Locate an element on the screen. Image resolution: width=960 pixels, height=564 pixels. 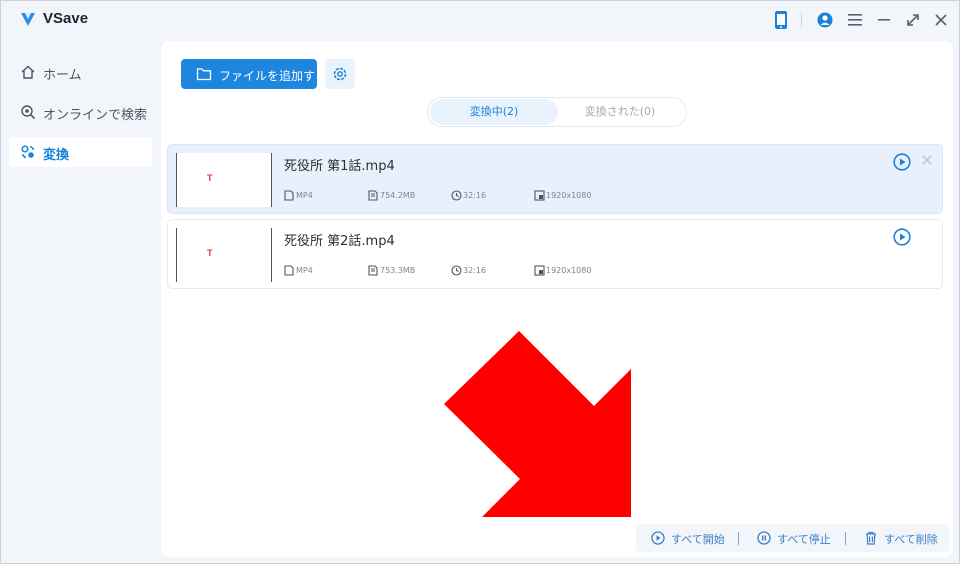
account-icon is located at coordinates (825, 20).